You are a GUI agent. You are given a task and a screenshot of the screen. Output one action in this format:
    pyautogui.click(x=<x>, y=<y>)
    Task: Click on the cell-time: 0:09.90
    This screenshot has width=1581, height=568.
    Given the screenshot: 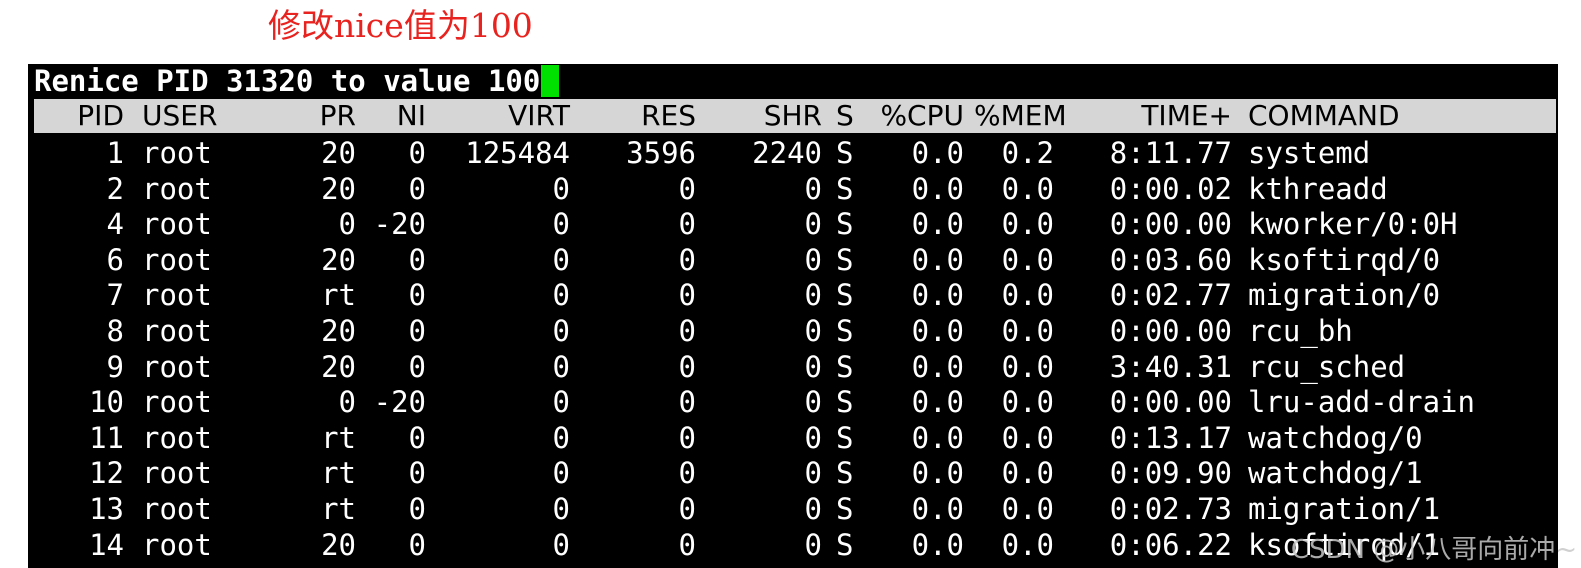 What is the action you would take?
    pyautogui.click(x=1170, y=473)
    